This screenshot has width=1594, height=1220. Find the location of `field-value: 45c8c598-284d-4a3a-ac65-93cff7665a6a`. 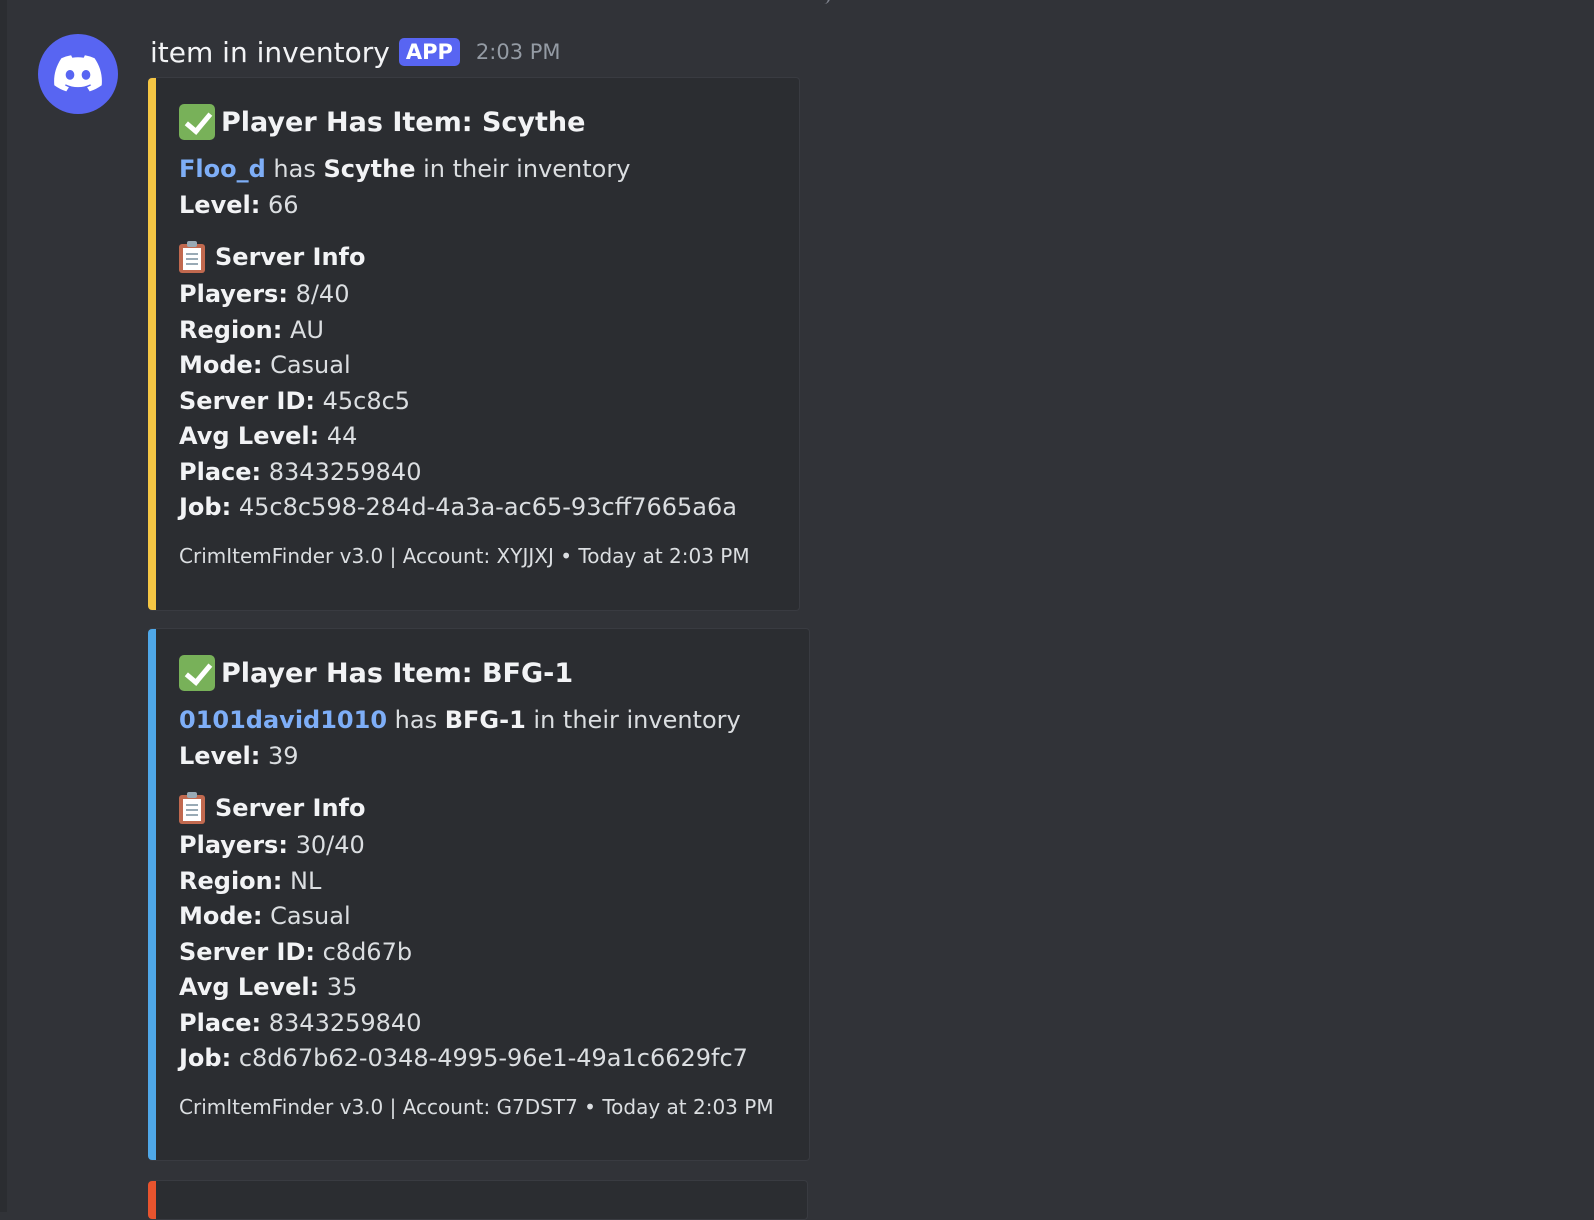

field-value: 45c8c598-284d-4a3a-ac65-93cff7665a6a is located at coordinates (487, 507).